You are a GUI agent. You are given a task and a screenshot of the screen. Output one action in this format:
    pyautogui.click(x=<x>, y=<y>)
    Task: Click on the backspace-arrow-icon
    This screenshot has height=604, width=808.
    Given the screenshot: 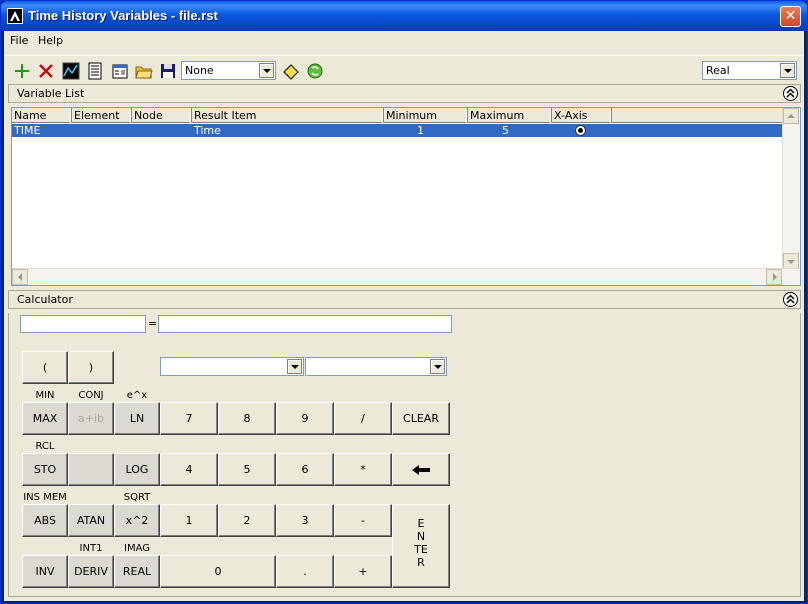 What is the action you would take?
    pyautogui.click(x=421, y=470)
    